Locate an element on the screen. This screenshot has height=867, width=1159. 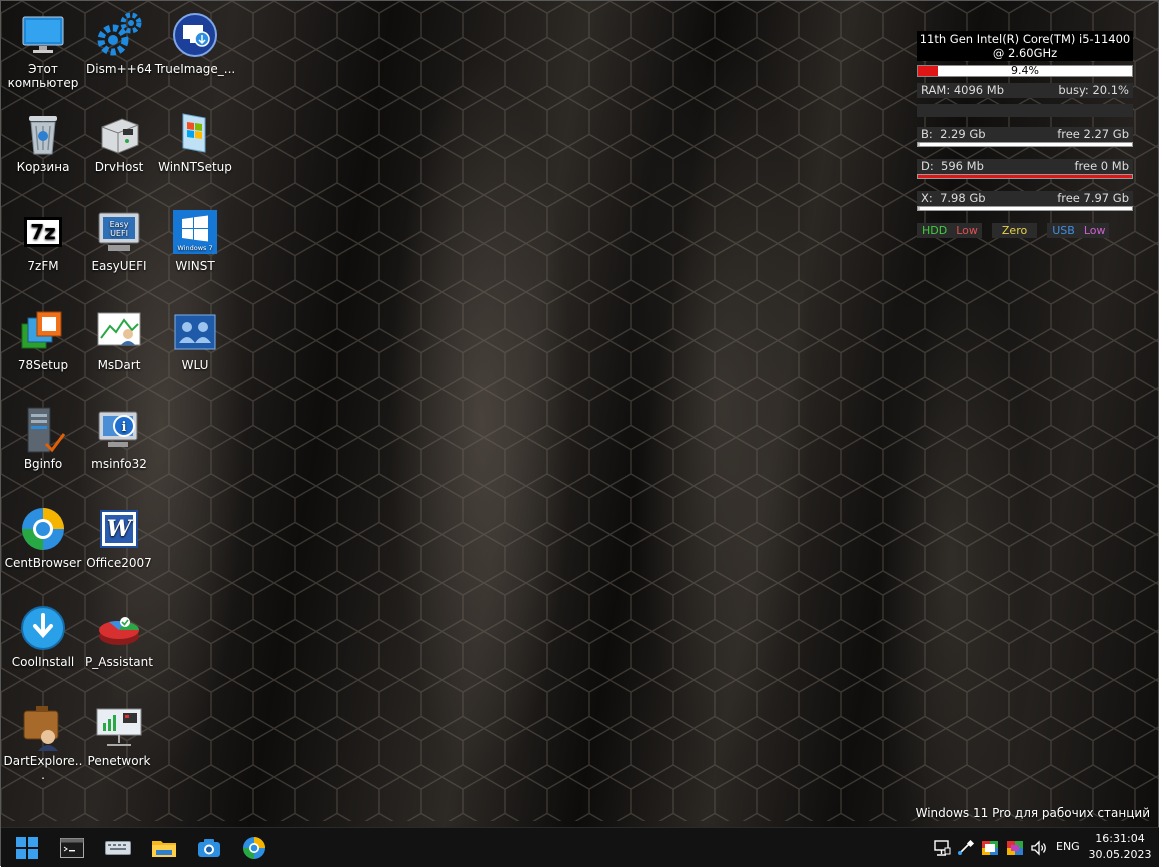
taskbar-clock: 16:31:04 30.05.2023 is located at coordinates (1120, 847).